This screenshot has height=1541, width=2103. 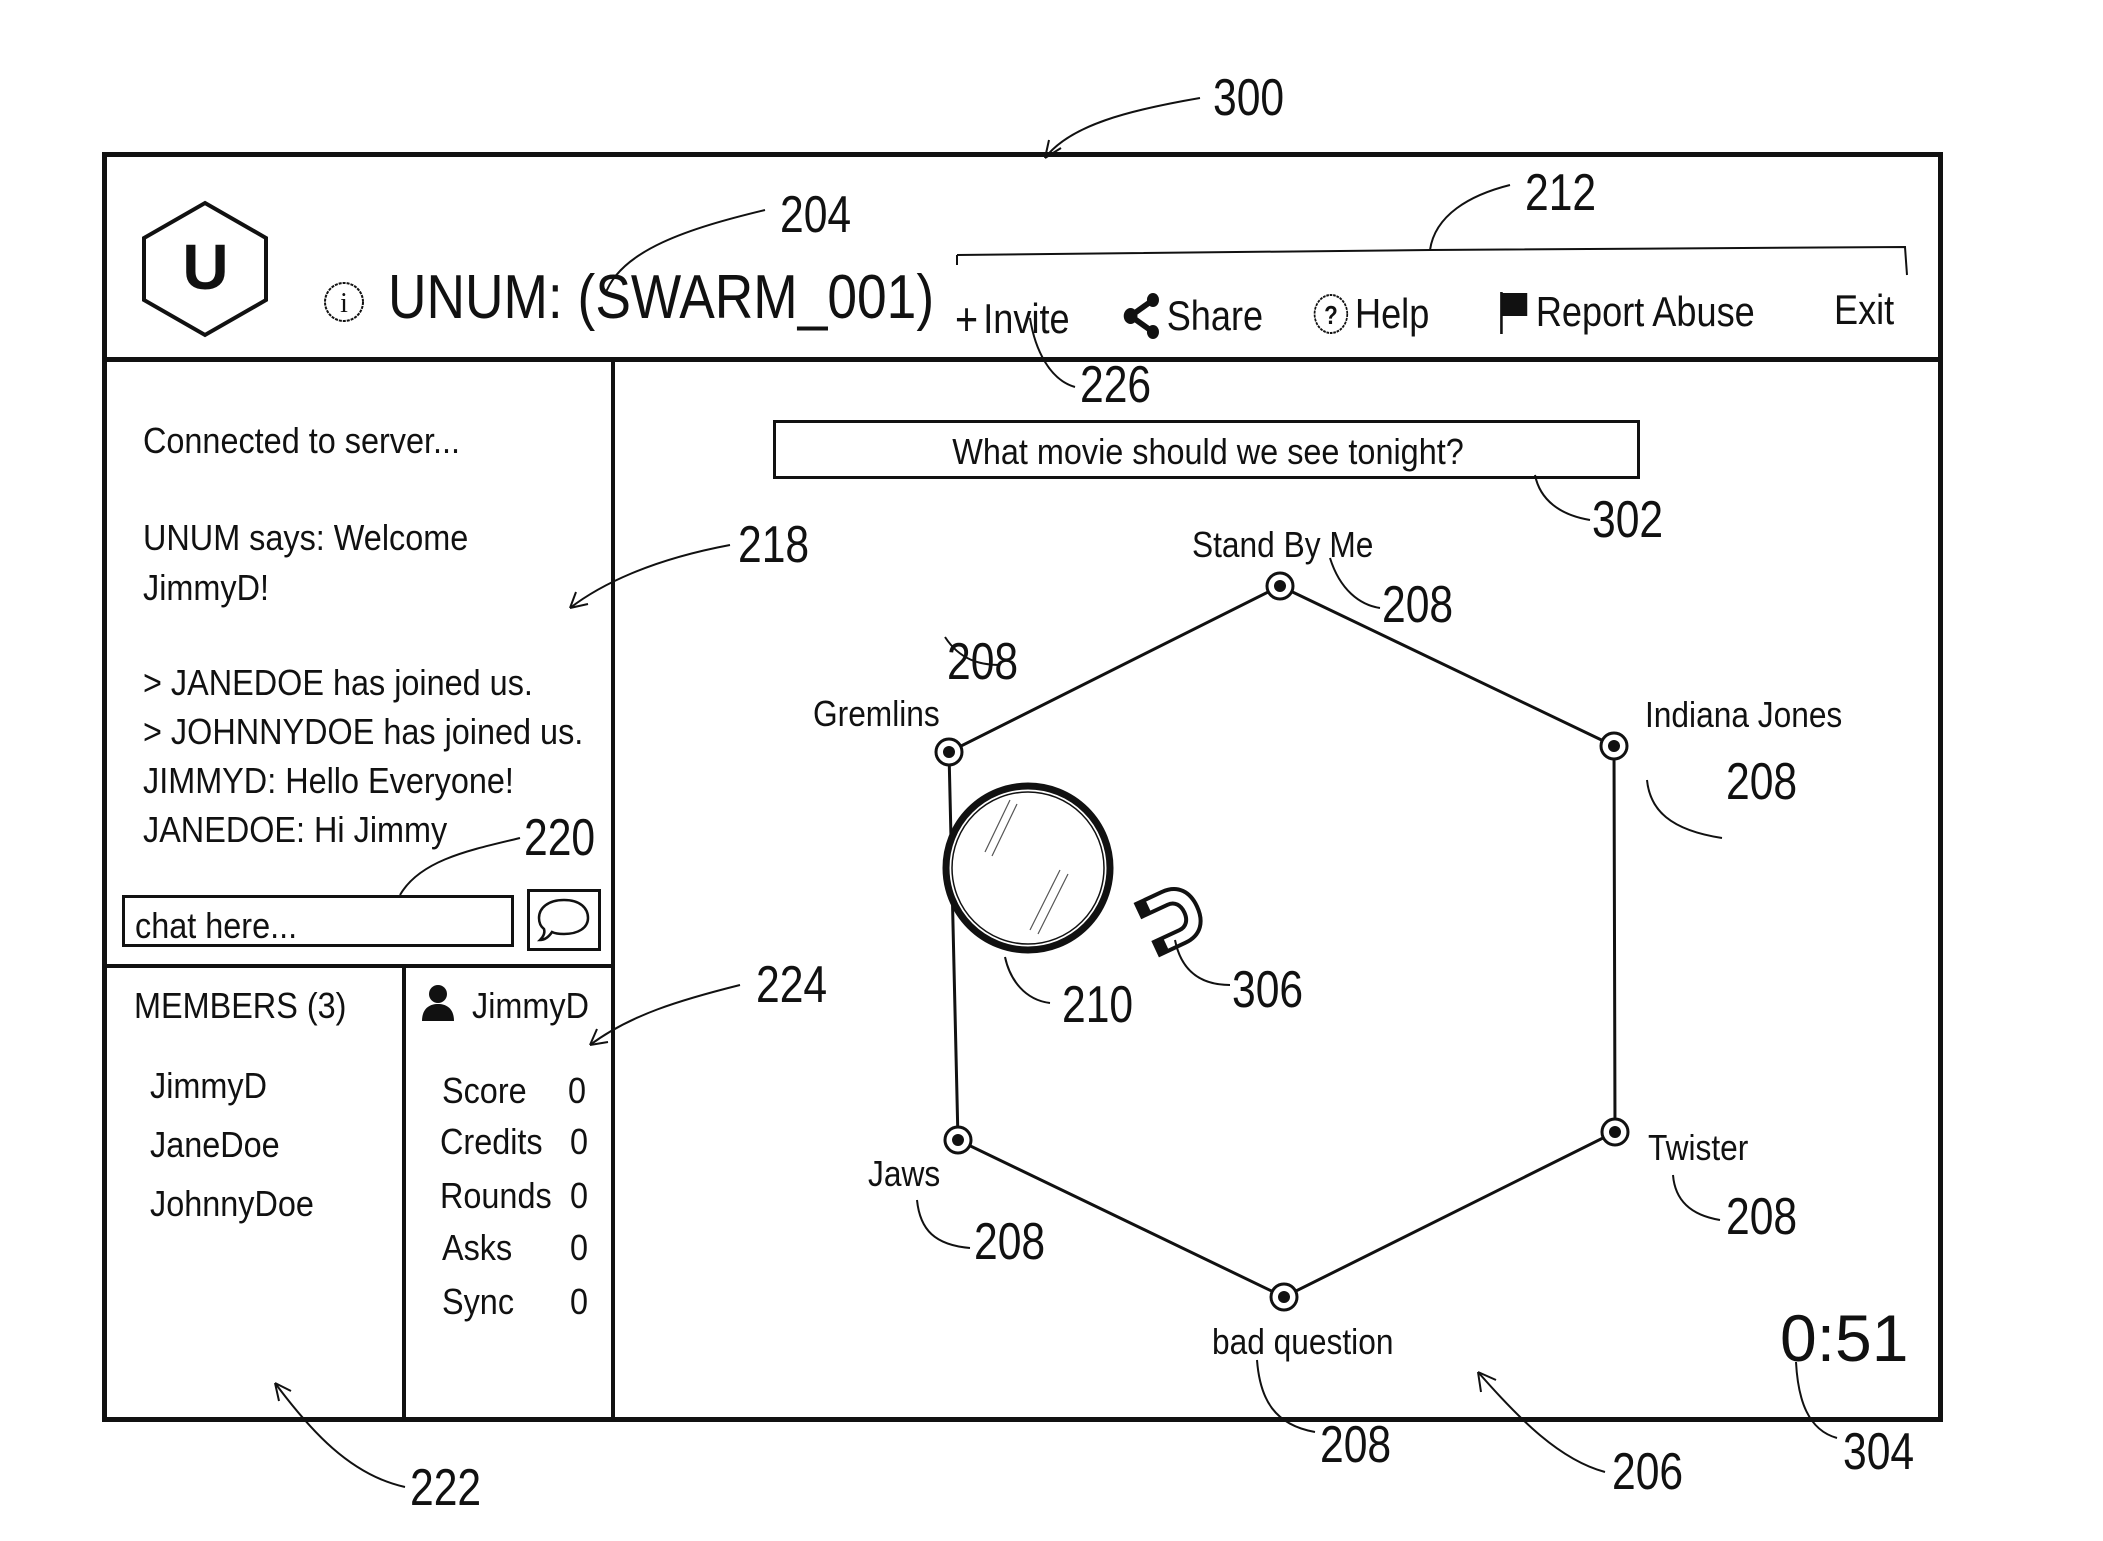 I want to click on answer-node-indiana-jones, so click(x=1614, y=746).